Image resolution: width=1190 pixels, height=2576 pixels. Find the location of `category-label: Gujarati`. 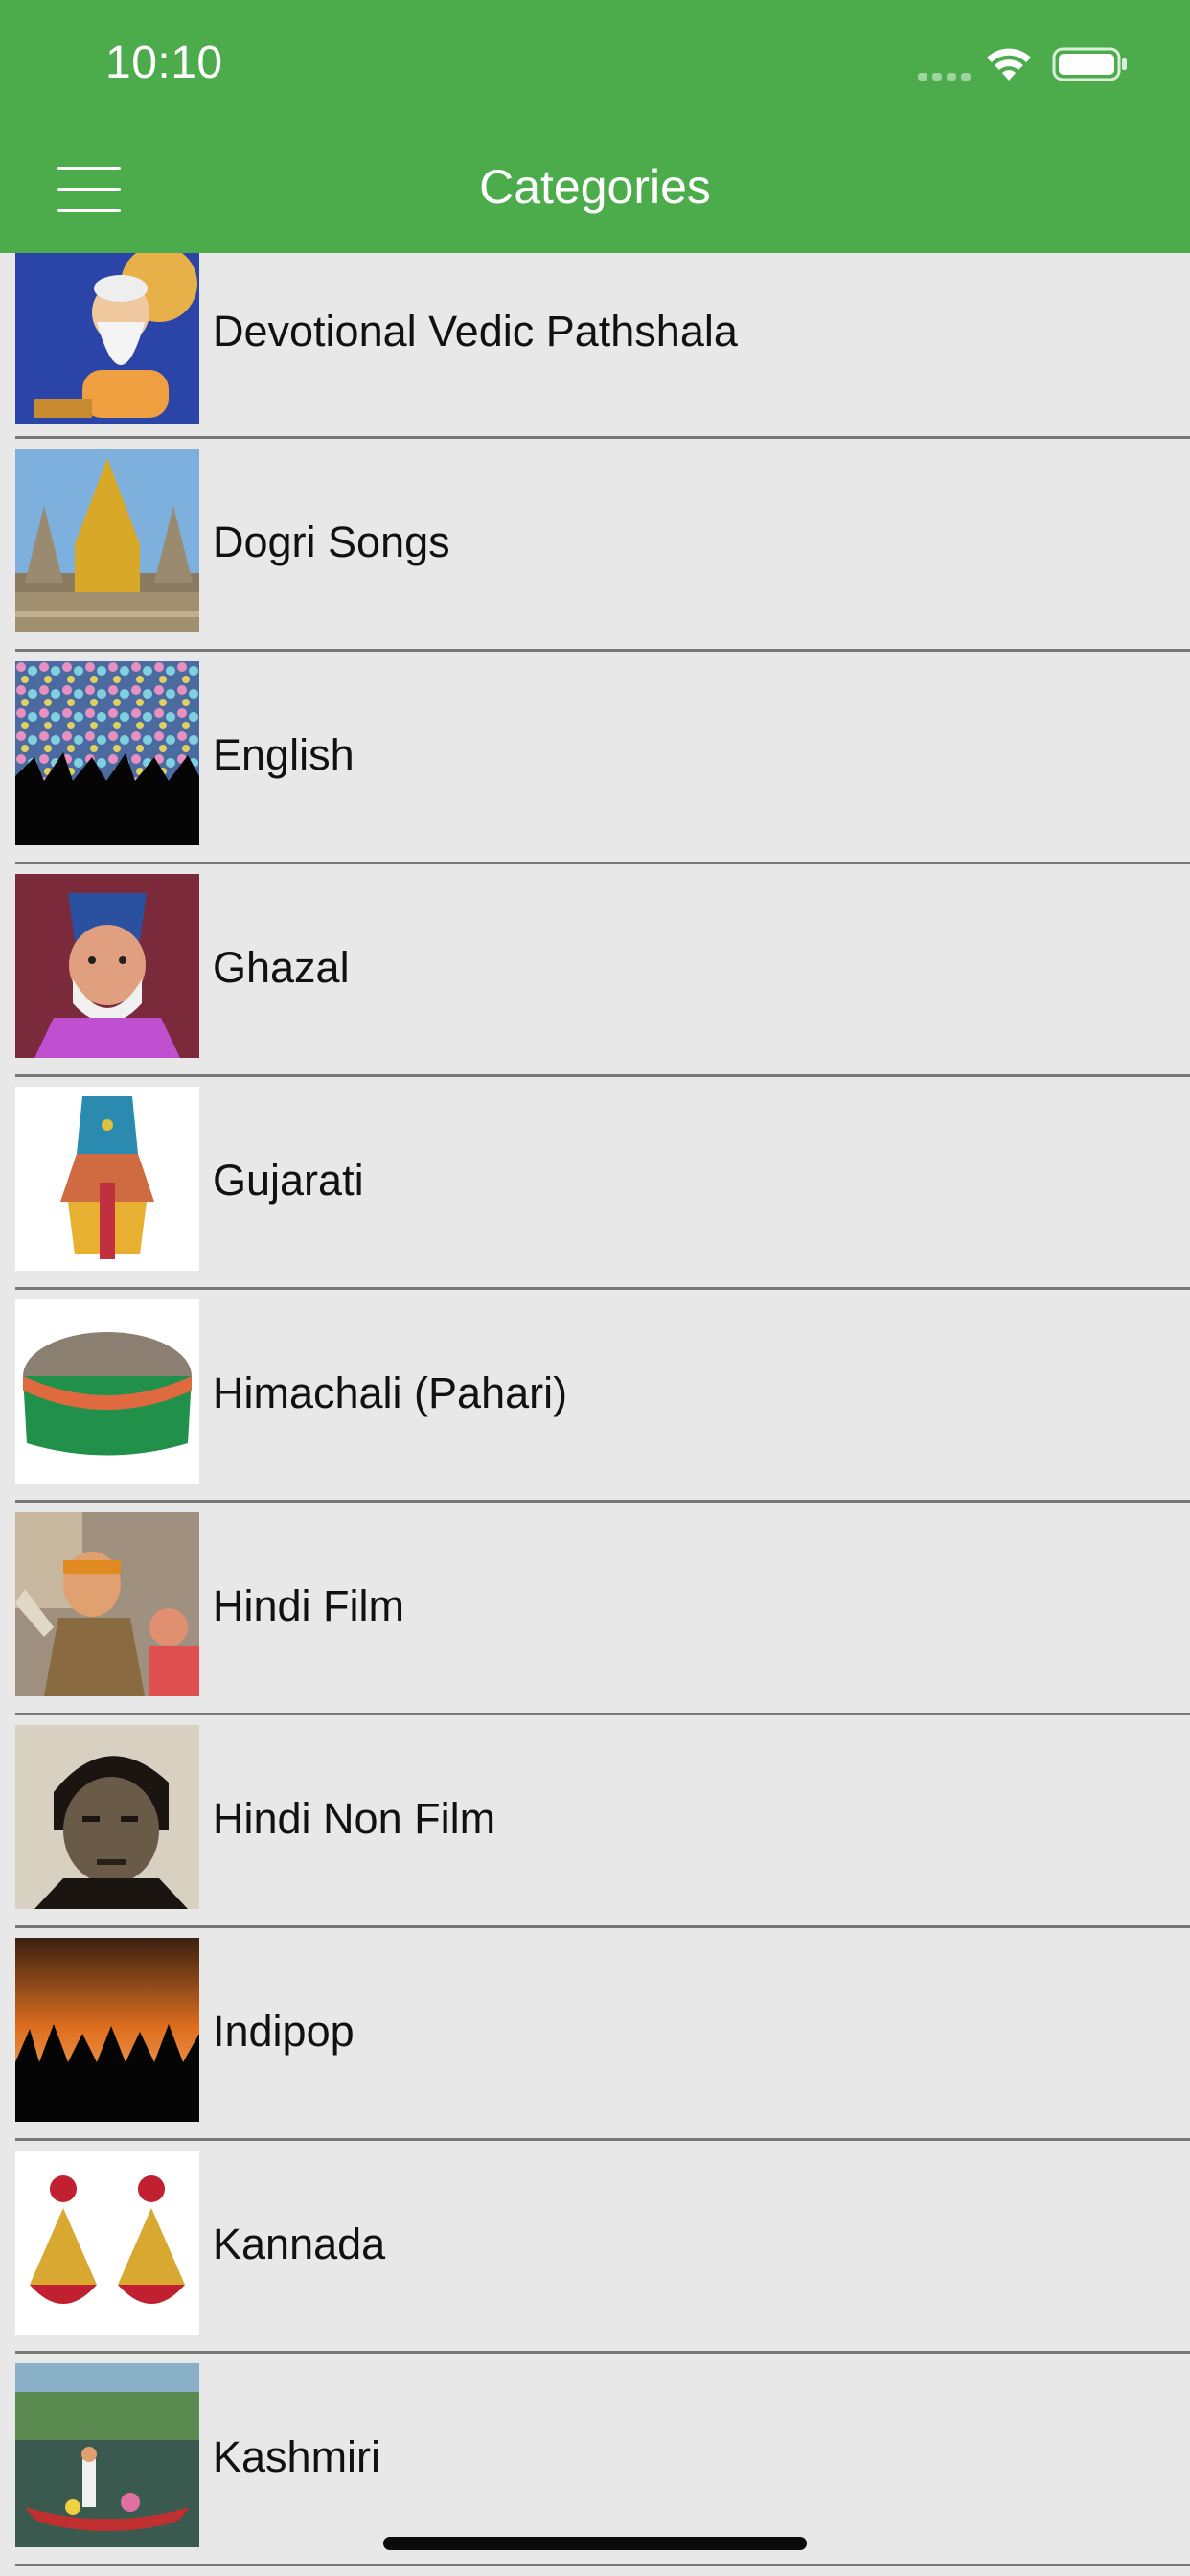

category-label: Gujarati is located at coordinates (288, 1180).